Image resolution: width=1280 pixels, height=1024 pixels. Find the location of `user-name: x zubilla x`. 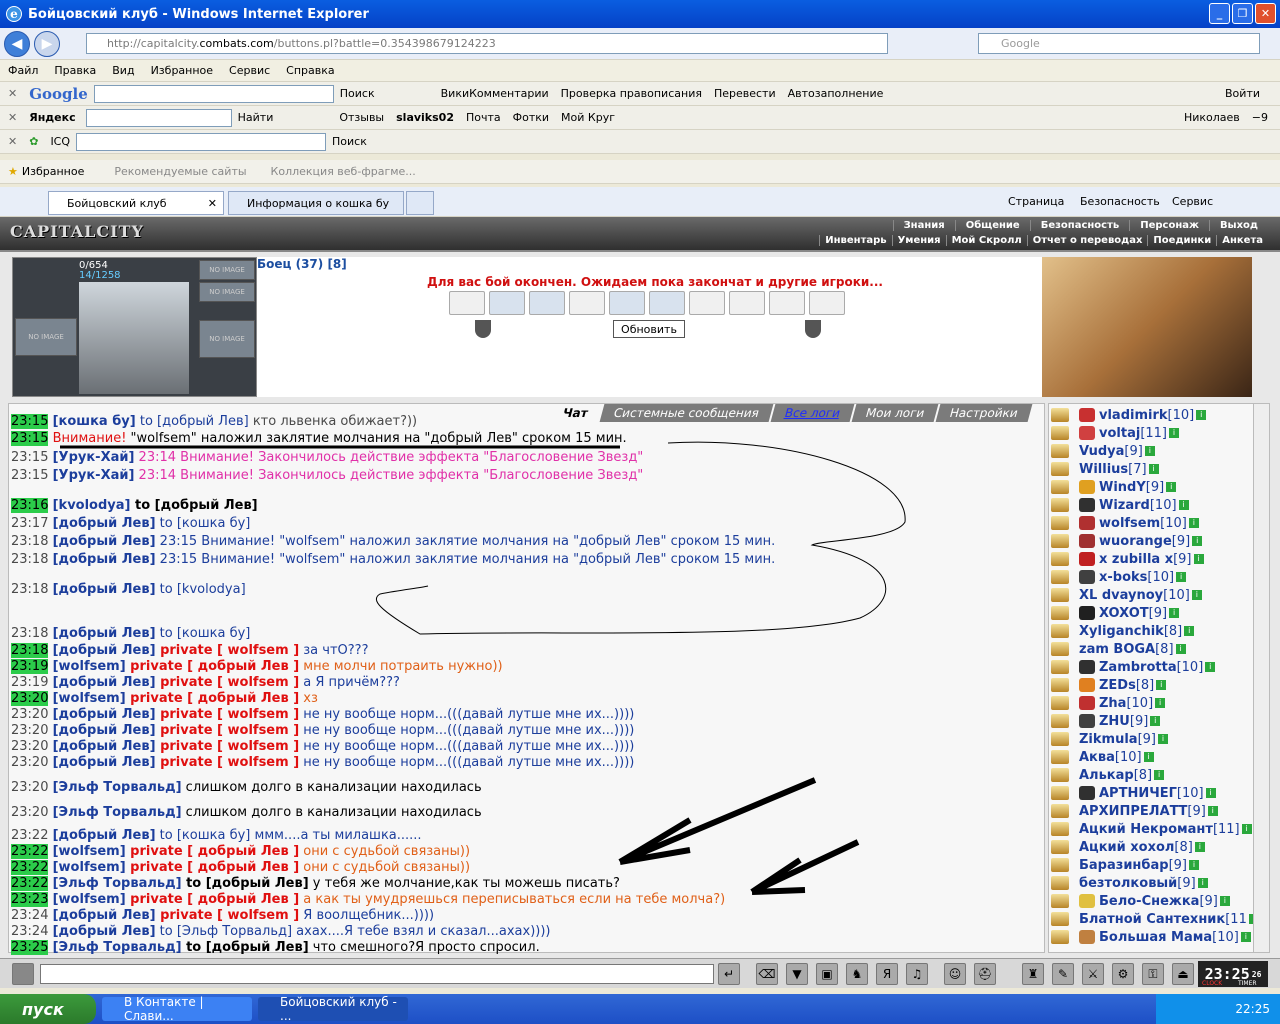

user-name: x zubilla x is located at coordinates (1136, 559).